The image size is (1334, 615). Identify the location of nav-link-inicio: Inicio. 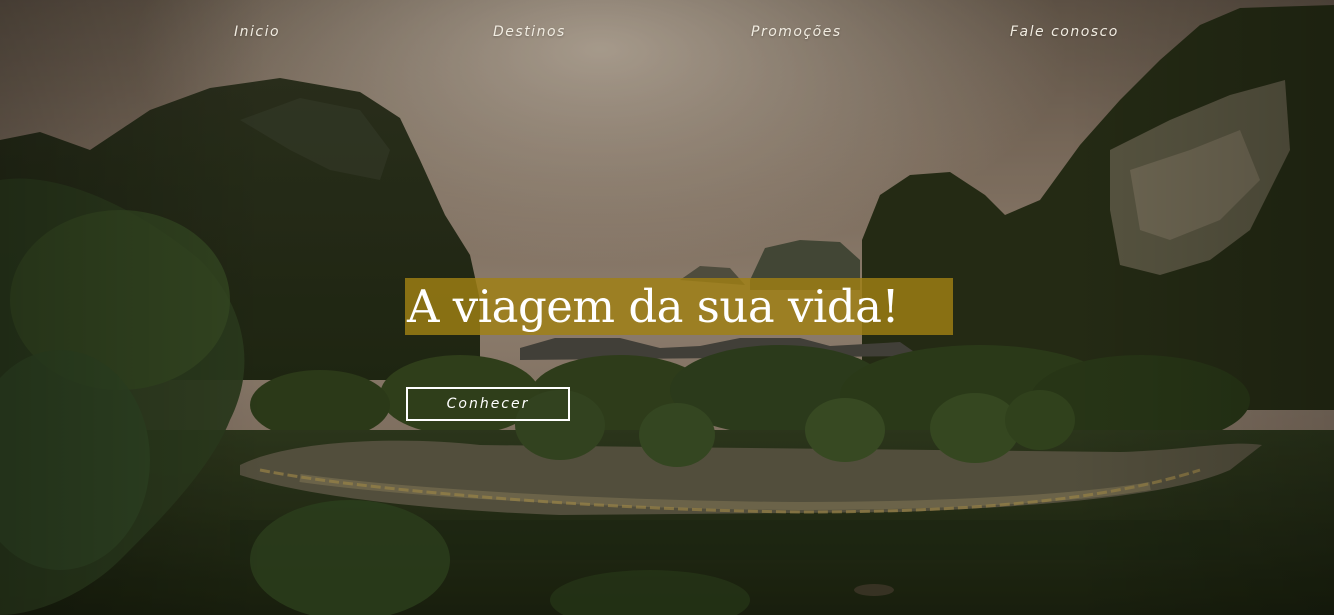
(257, 32).